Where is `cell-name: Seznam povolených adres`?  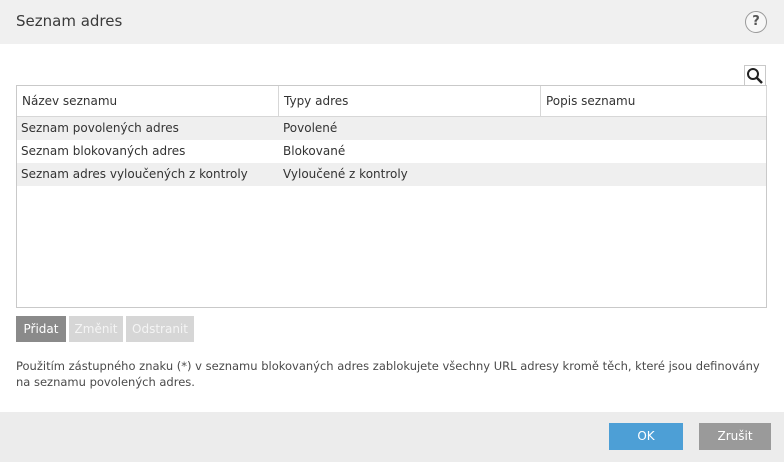
cell-name: Seznam povolených adres is located at coordinates (100, 128).